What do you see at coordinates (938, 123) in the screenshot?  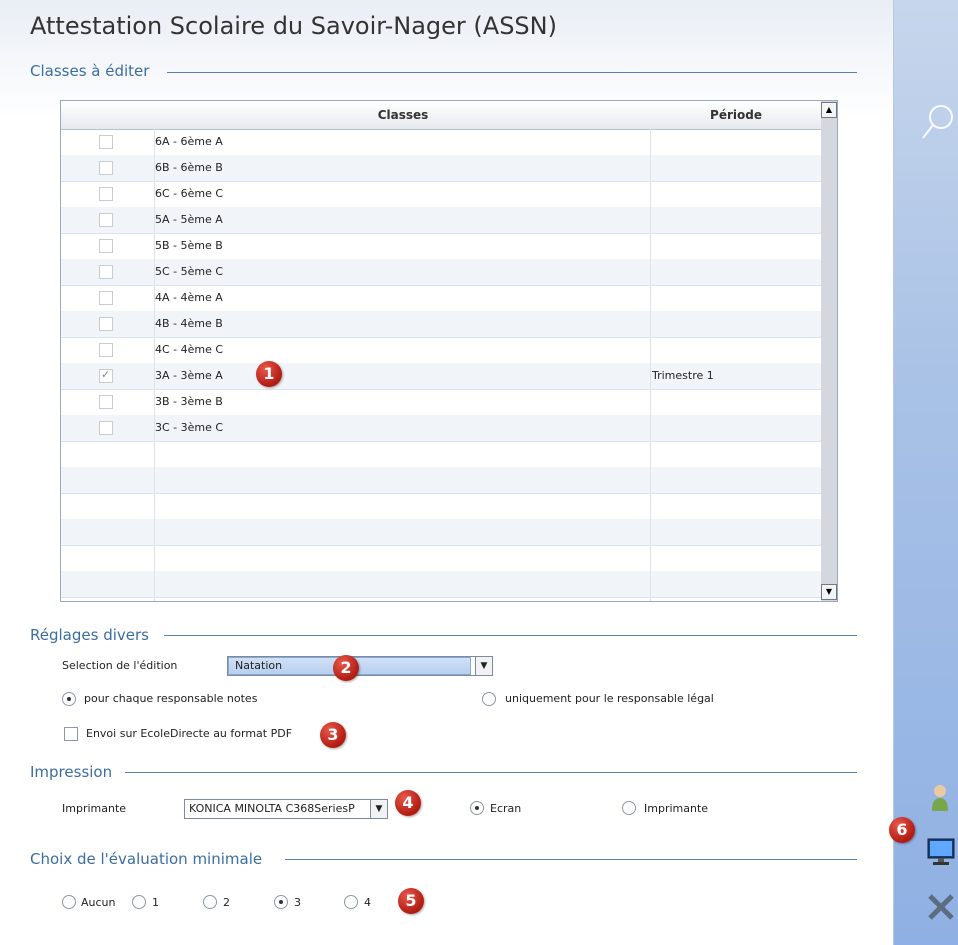 I see `search-icon` at bounding box center [938, 123].